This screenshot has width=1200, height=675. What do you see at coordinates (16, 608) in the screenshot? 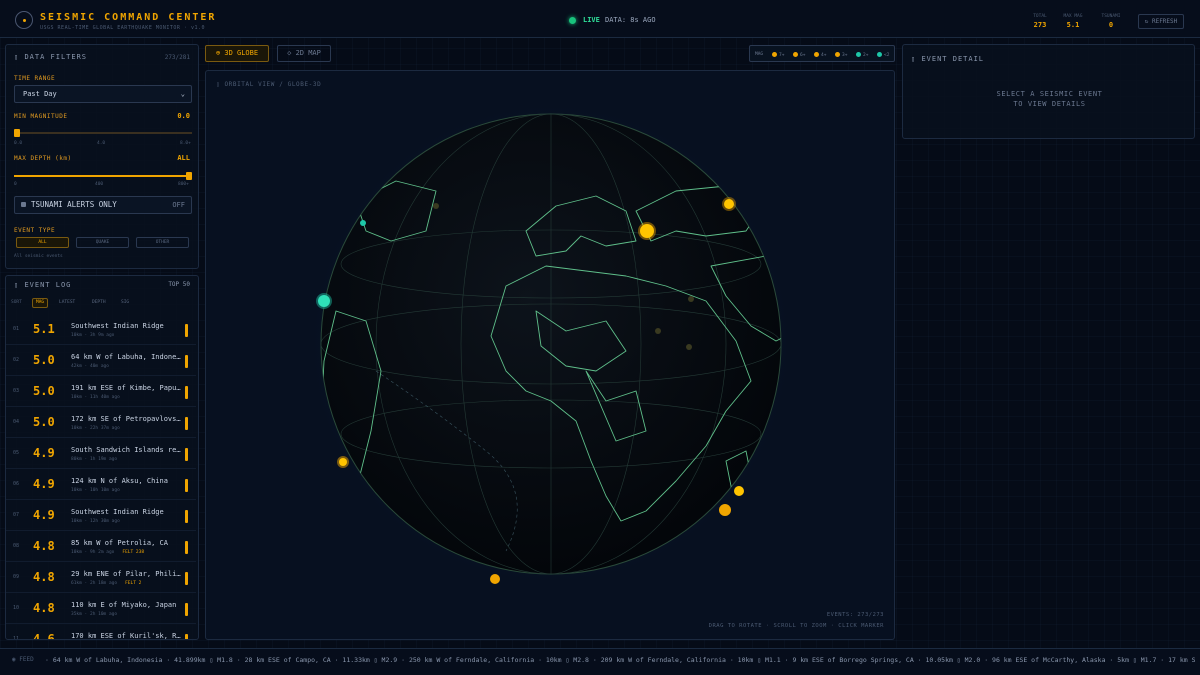
I see `event-index: 10` at bounding box center [16, 608].